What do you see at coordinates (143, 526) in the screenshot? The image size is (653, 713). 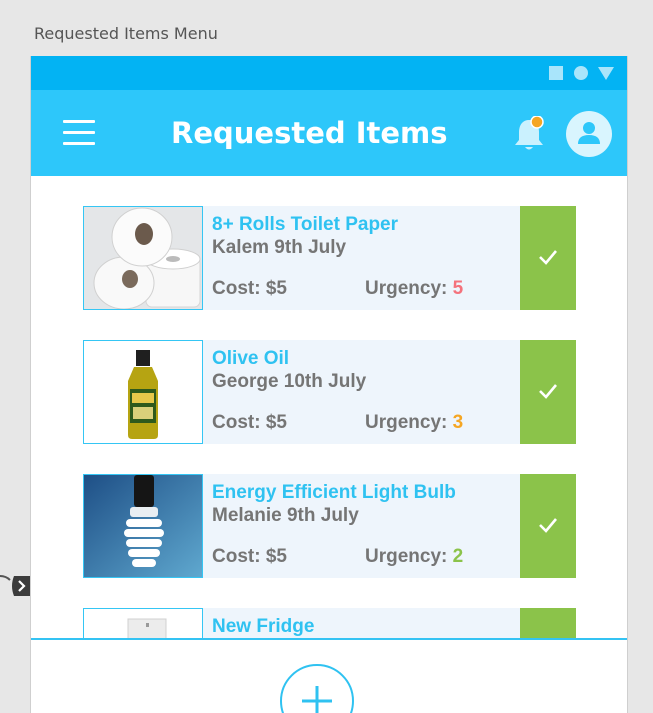 I see `light-bulb-image` at bounding box center [143, 526].